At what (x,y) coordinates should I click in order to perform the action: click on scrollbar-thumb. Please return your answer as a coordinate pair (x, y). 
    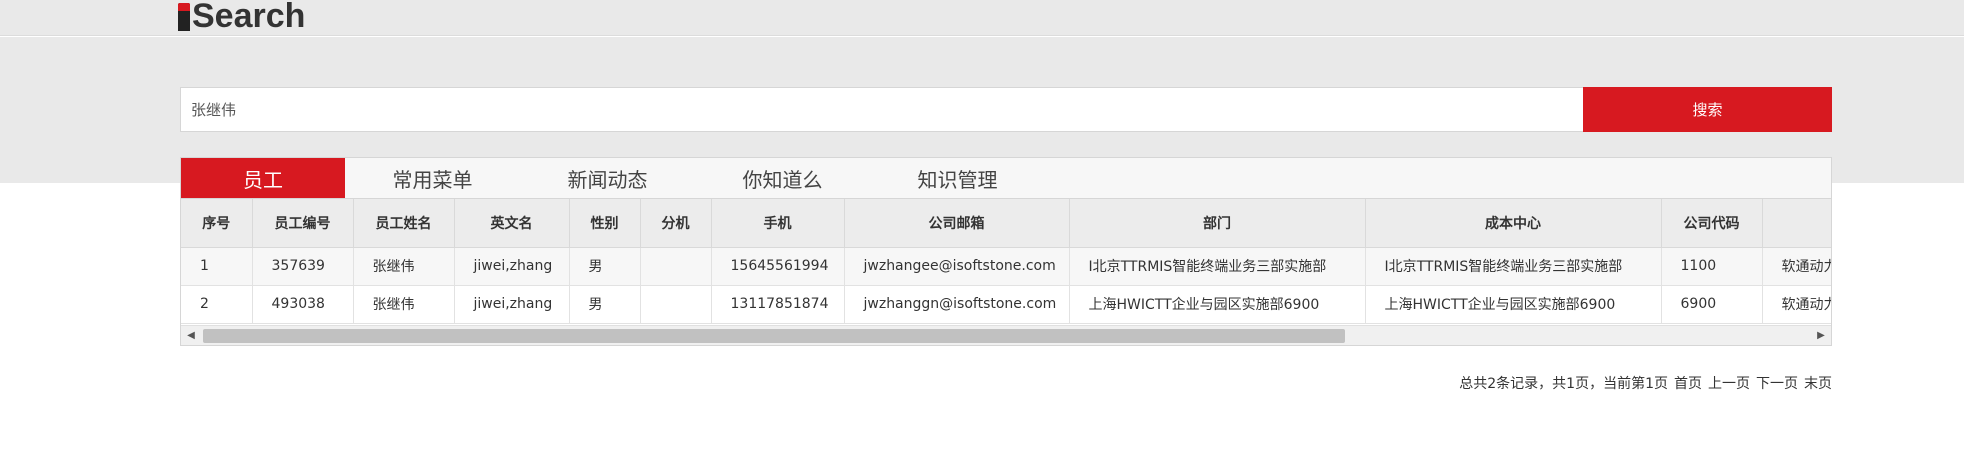
    Looking at the image, I should click on (774, 336).